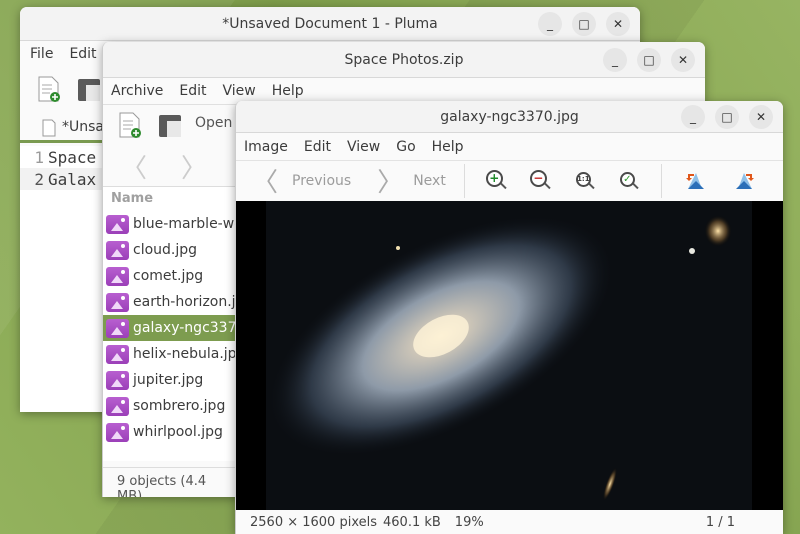 The image size is (800, 534). Describe the element at coordinates (83, 127) in the screenshot. I see `tab-label: *Unsa` at that location.